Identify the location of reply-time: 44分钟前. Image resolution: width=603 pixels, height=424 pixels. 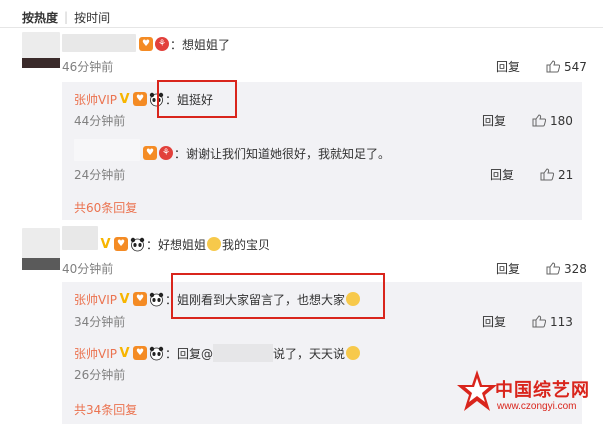
(100, 121).